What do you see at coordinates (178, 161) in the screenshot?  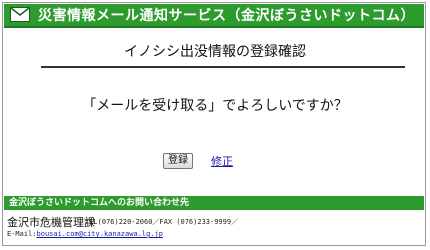 I see `register-button: 登録` at bounding box center [178, 161].